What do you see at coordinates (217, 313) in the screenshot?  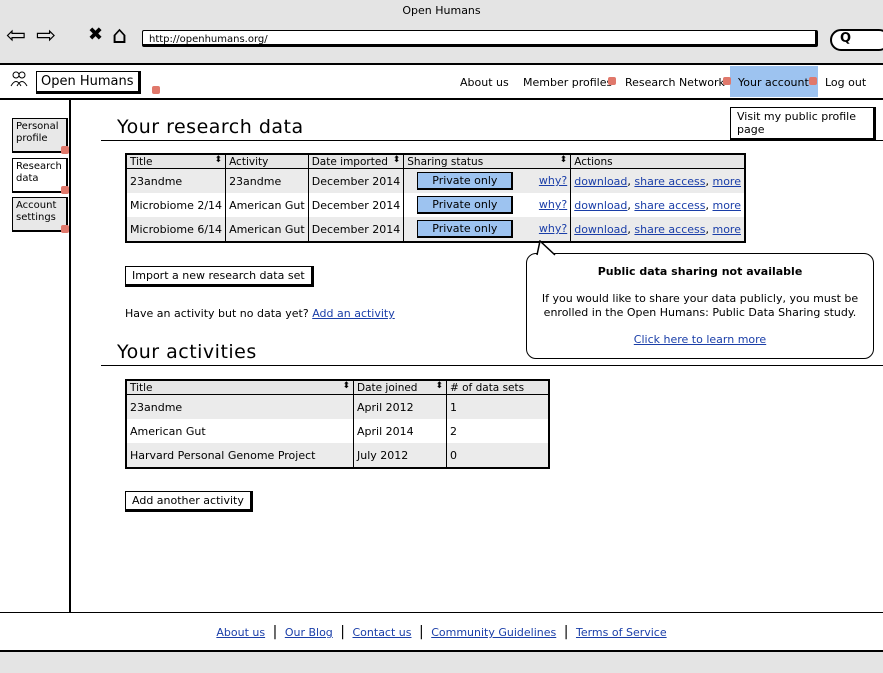 I see `no-data-text: Have an activity but no data yet?` at bounding box center [217, 313].